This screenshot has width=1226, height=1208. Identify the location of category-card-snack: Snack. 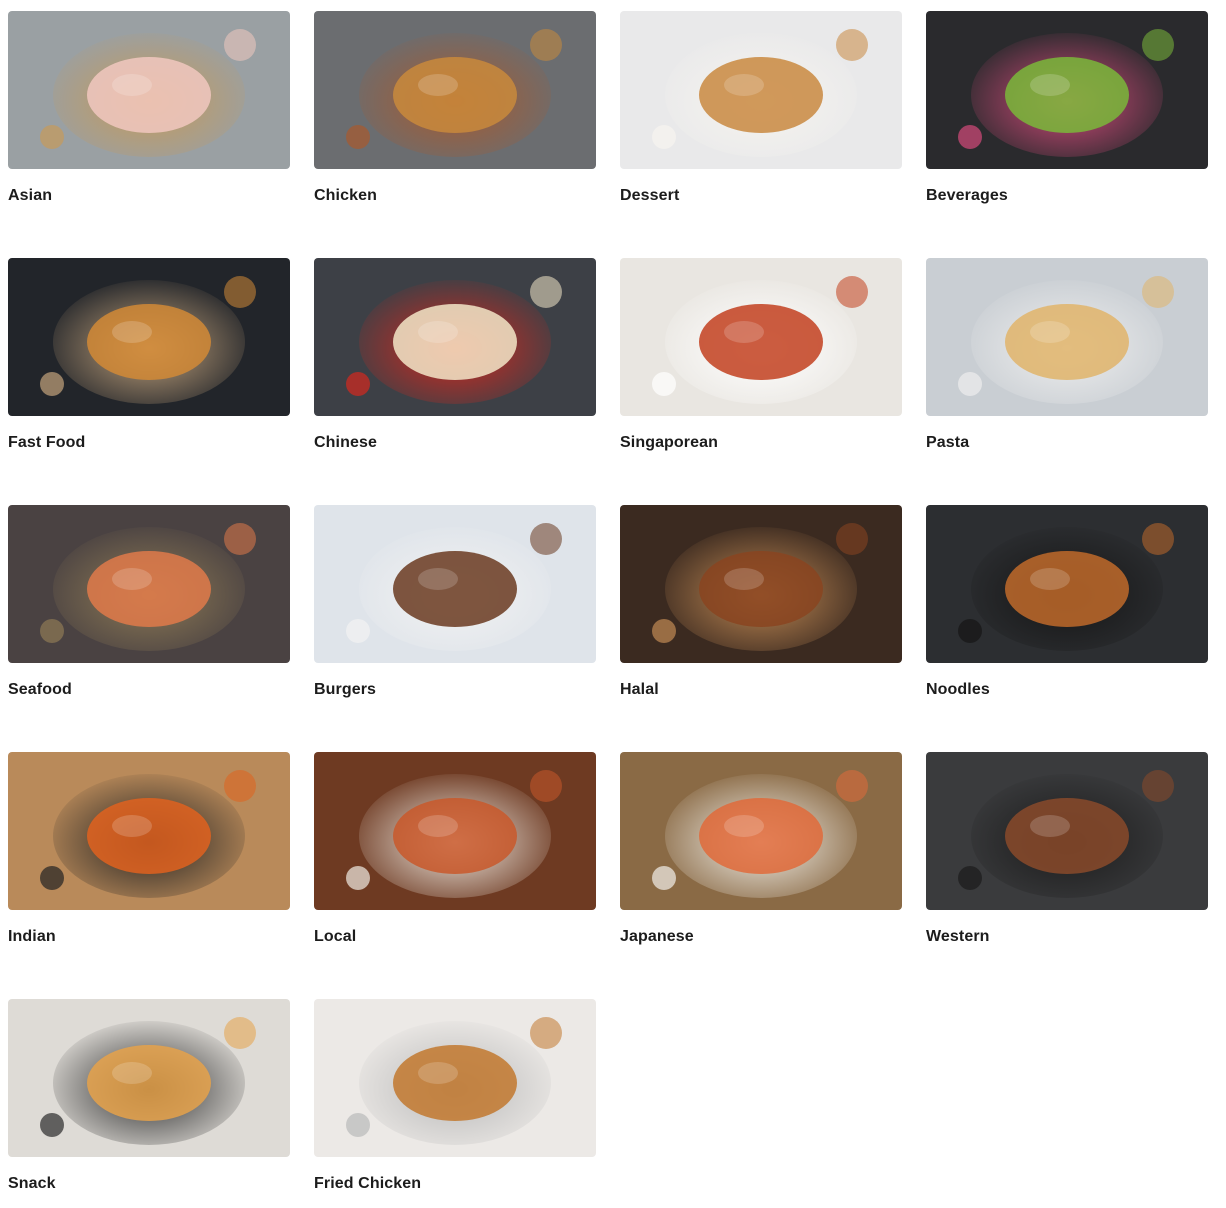
(149, 1095).